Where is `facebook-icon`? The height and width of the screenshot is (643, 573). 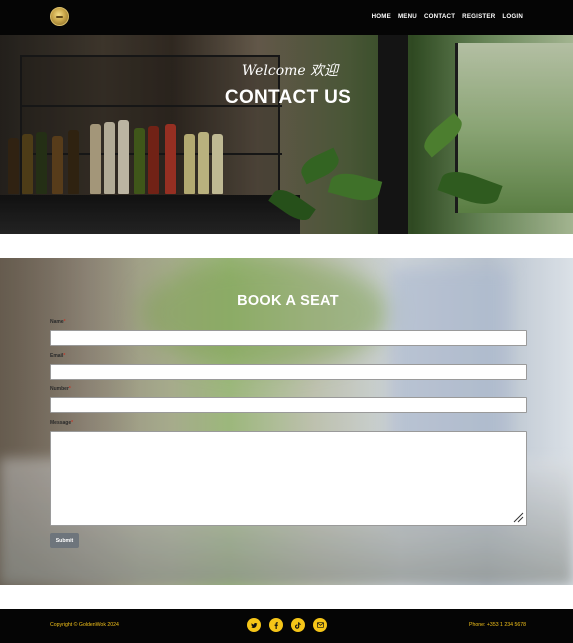
facebook-icon is located at coordinates (276, 625).